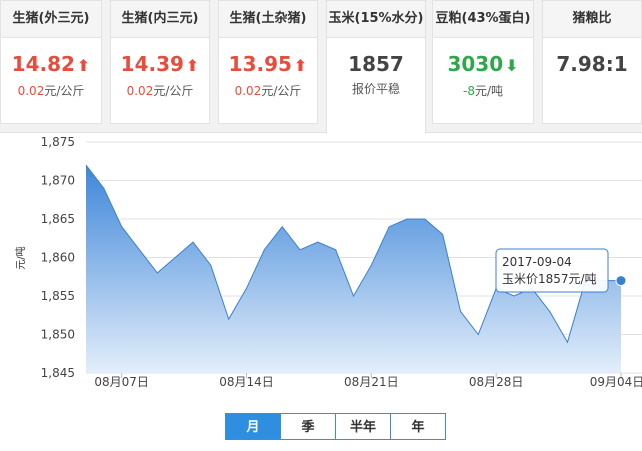 Image resolution: width=642 pixels, height=451 pixels. What do you see at coordinates (482, 91) in the screenshot?
I see `card-change: -8元/吨` at bounding box center [482, 91].